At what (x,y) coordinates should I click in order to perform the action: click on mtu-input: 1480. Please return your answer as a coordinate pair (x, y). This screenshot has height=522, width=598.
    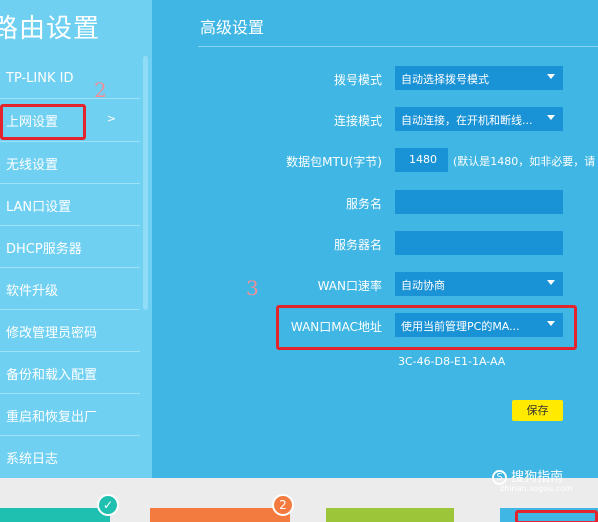
    Looking at the image, I should click on (421, 160).